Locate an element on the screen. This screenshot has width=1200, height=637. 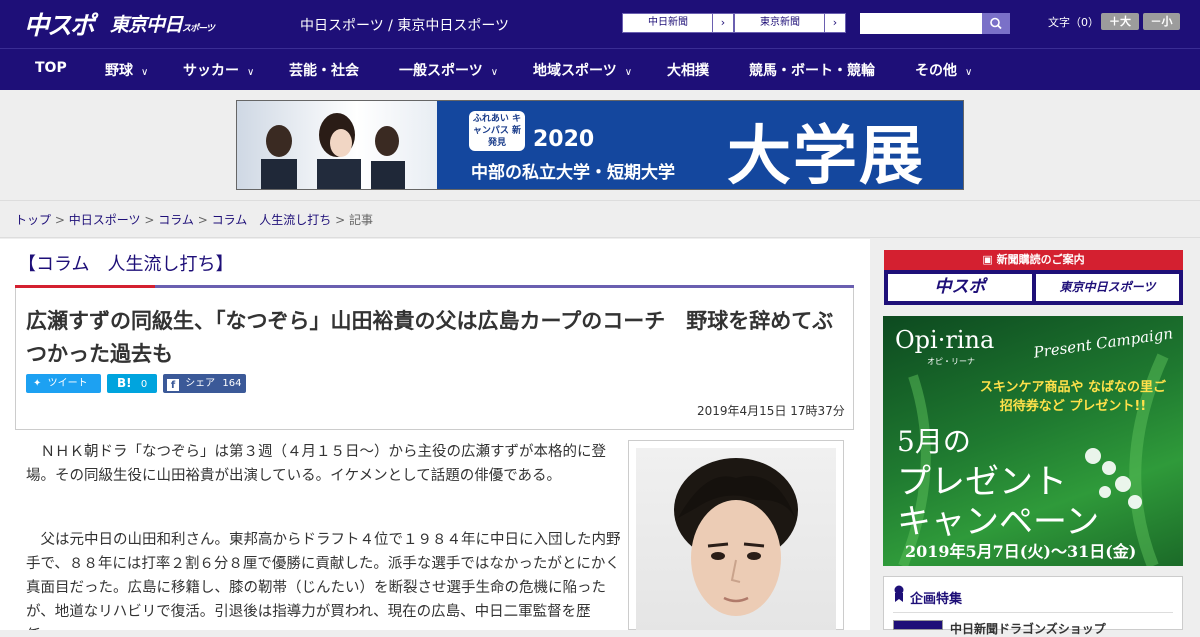
chunichi-sports-logo: 中スポ is located at coordinates (59, 24).